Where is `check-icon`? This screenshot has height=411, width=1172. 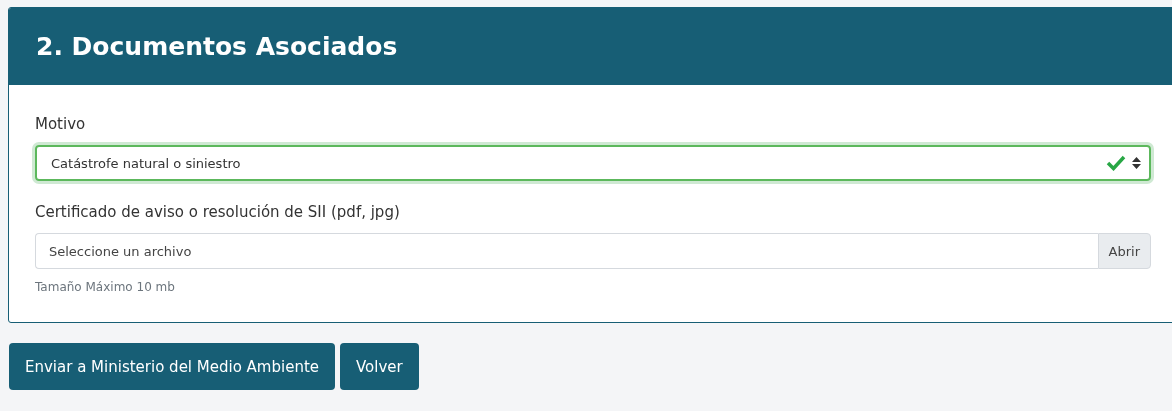 check-icon is located at coordinates (1116, 163).